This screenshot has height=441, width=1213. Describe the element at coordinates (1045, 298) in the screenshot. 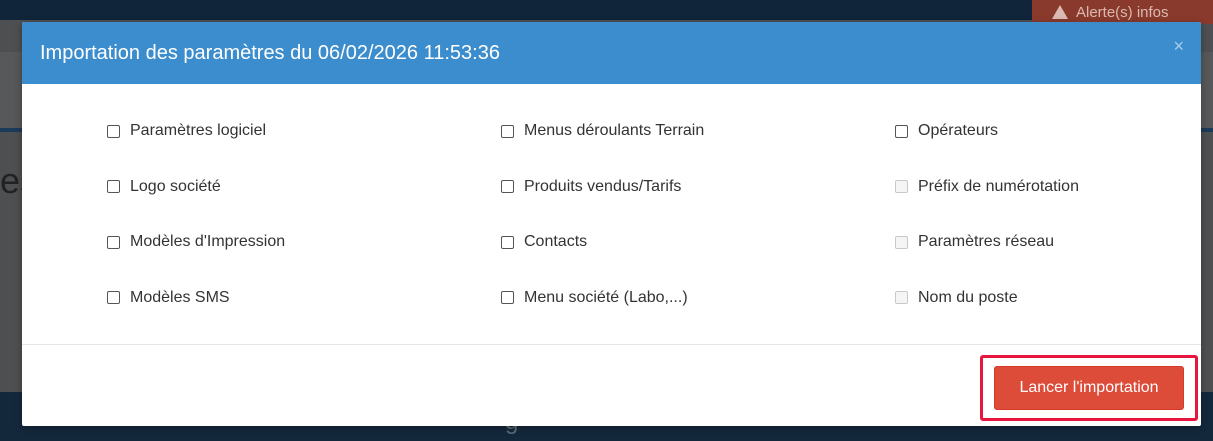

I see `option-nom-du-poste: Nom du poste` at that location.